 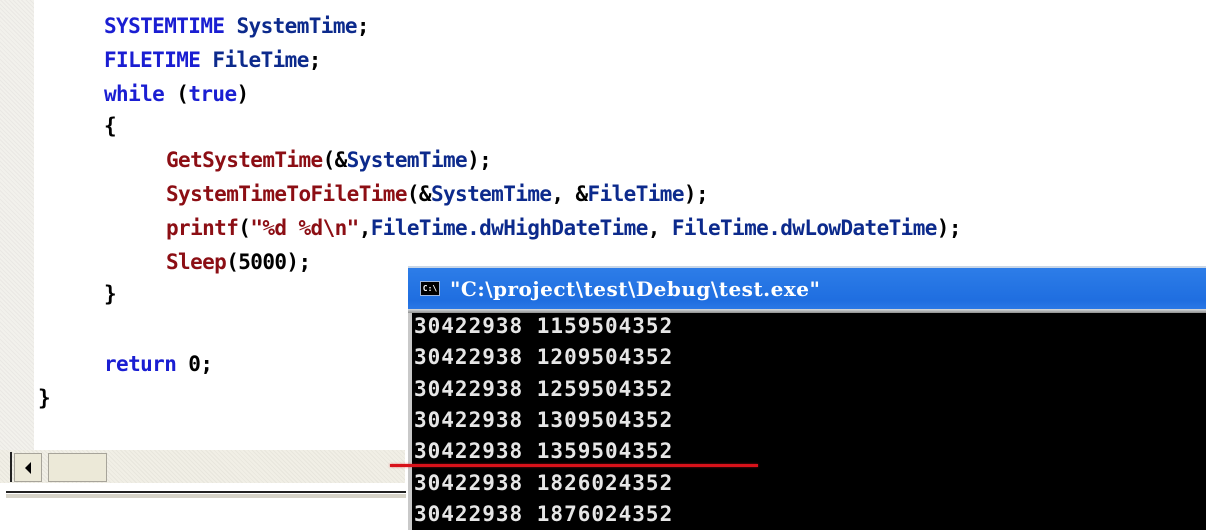 I want to click on console-output-line: 30422938 1309504352, so click(x=544, y=419).